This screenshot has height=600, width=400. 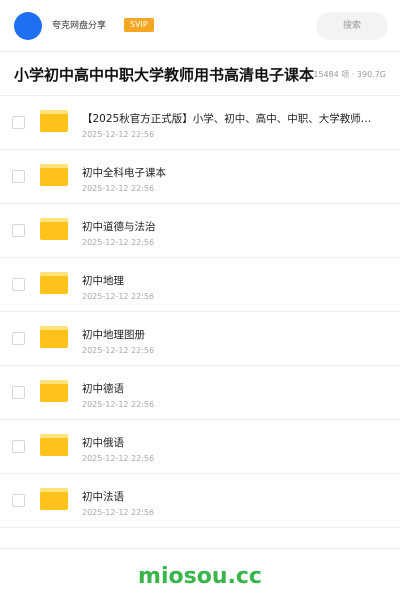 What do you see at coordinates (103, 443) in the screenshot?
I see `item-name: 初中俄语` at bounding box center [103, 443].